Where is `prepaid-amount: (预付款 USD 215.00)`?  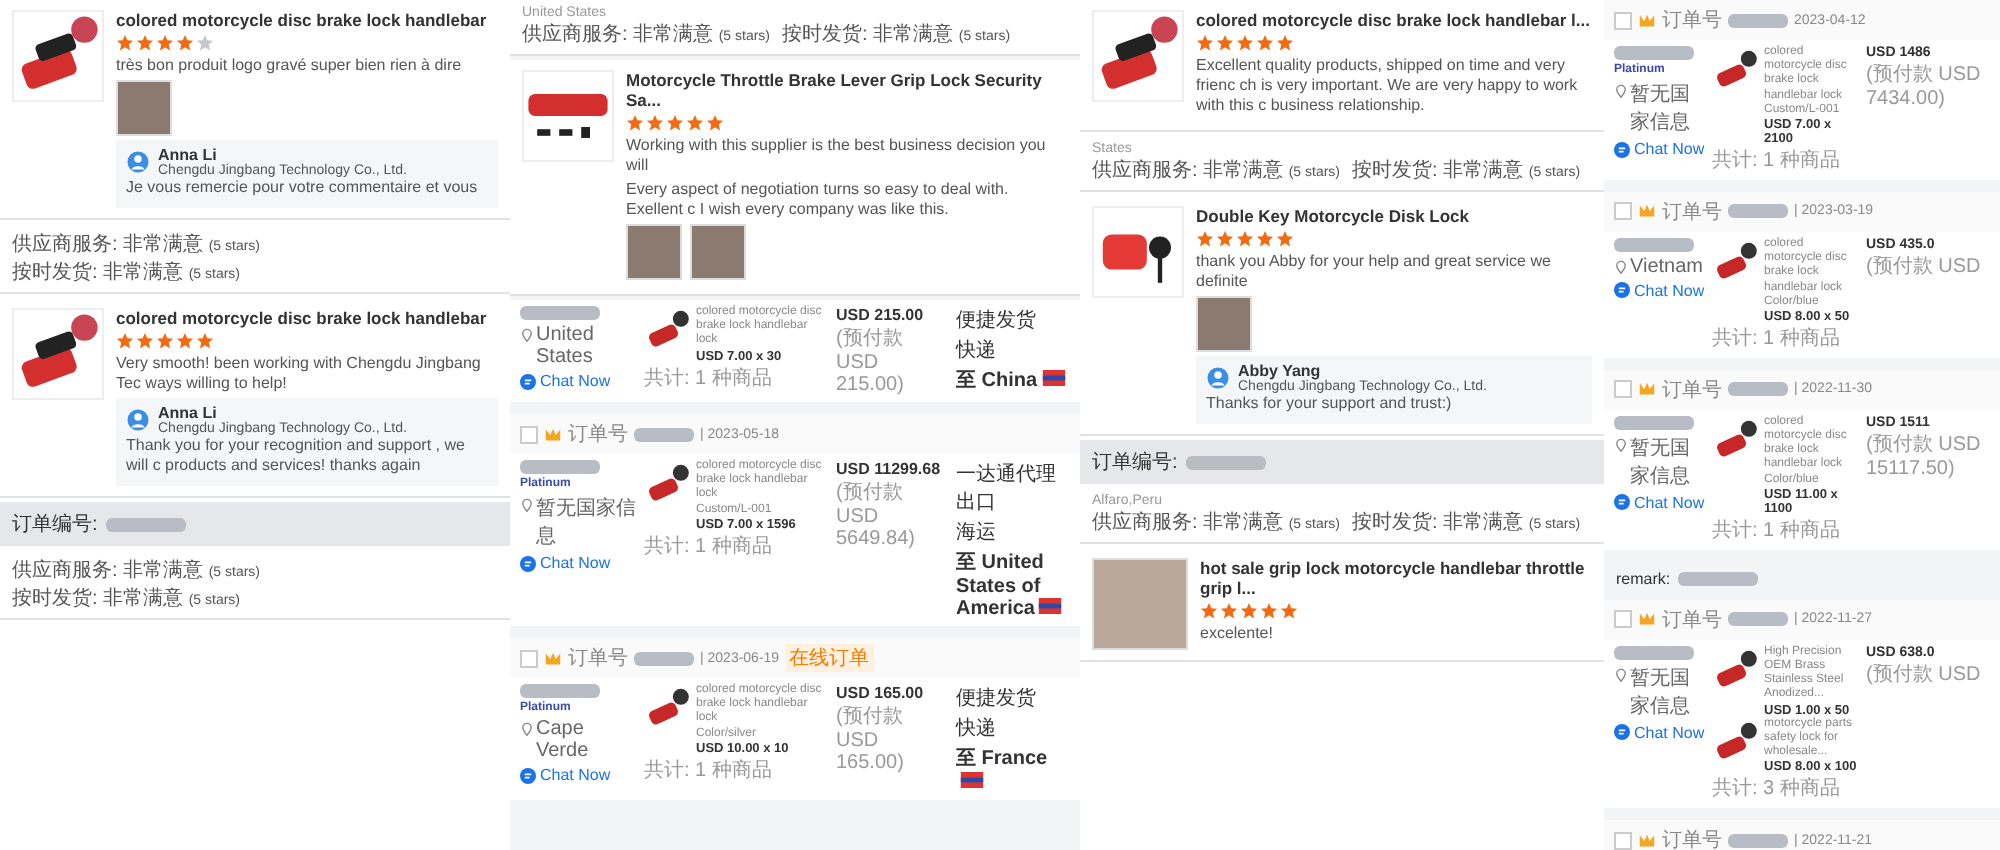
prepaid-amount: (预付款 USD 215.00) is located at coordinates (871, 361).